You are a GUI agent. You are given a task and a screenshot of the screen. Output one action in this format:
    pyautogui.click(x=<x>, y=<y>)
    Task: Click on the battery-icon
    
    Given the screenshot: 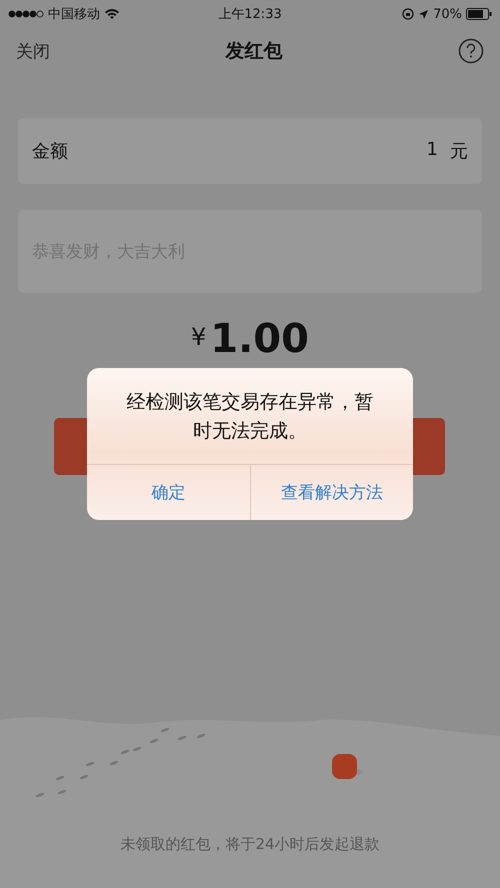 What is the action you would take?
    pyautogui.click(x=479, y=14)
    